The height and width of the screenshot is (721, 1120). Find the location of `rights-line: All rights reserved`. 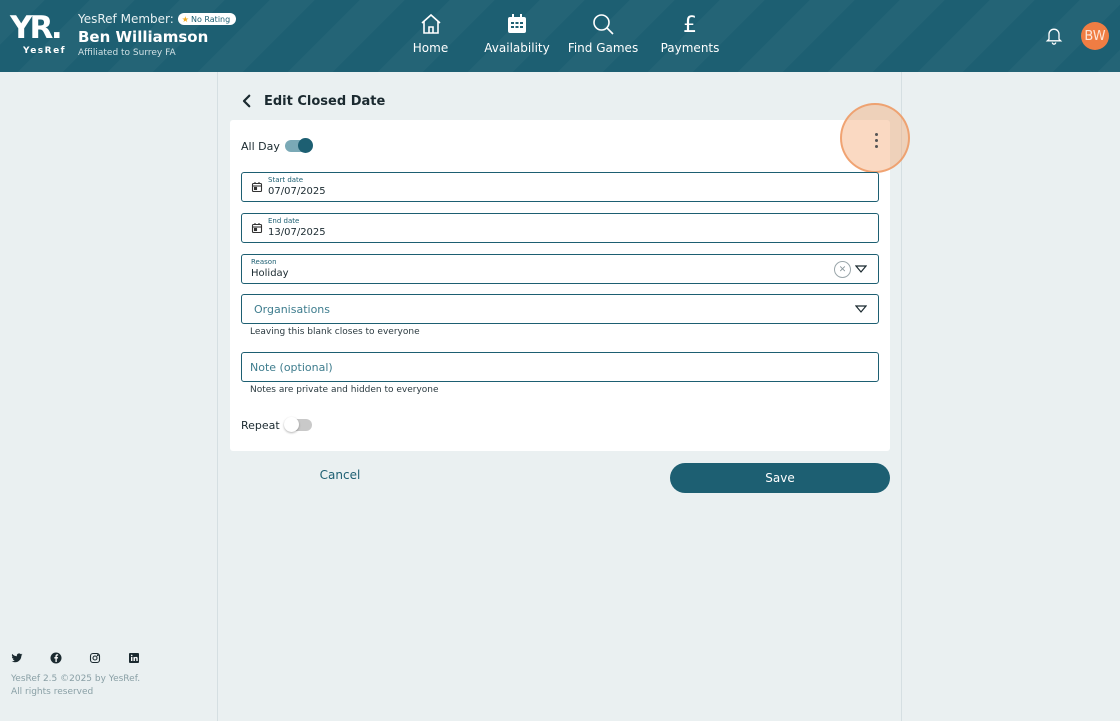

rights-line: All rights reserved is located at coordinates (52, 692).